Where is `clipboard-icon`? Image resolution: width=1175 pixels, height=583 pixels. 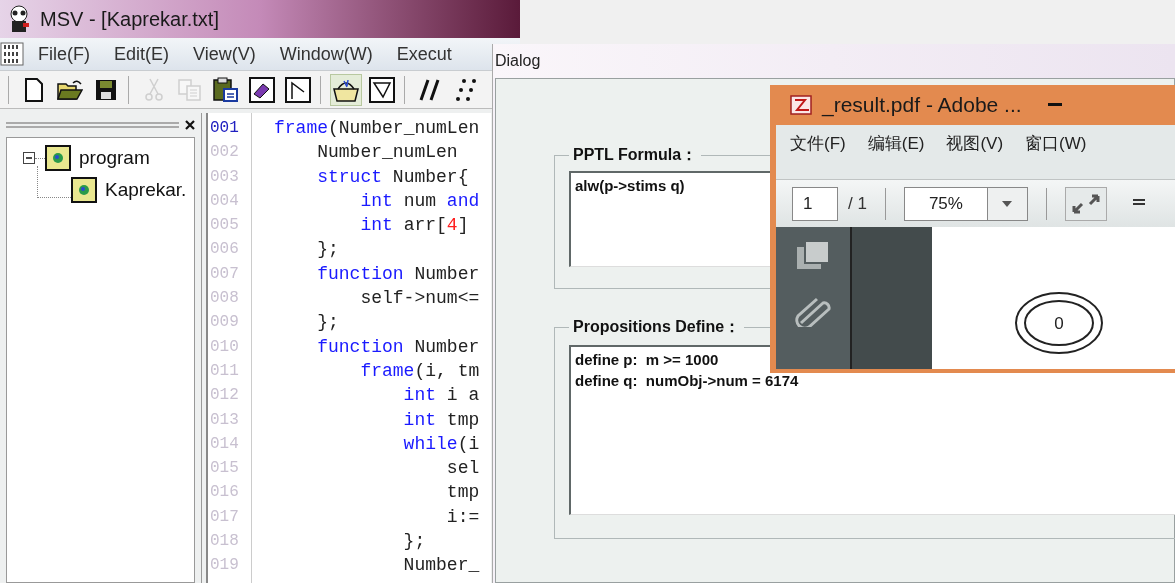 clipboard-icon is located at coordinates (226, 89).